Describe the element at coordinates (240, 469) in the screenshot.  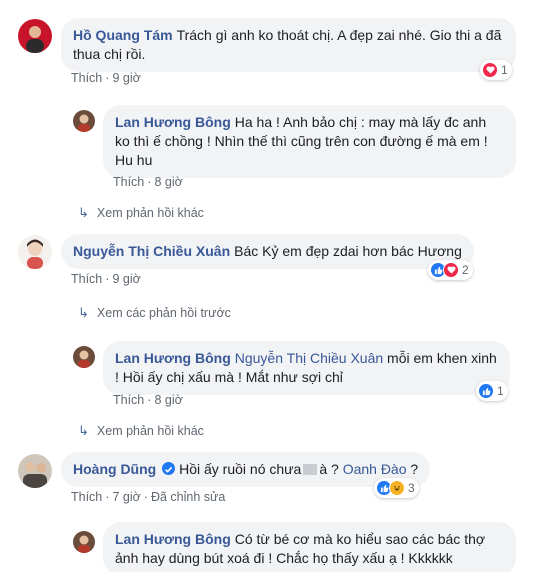
I see `comment-text: Hồi ấy ruồi nó chưa` at that location.